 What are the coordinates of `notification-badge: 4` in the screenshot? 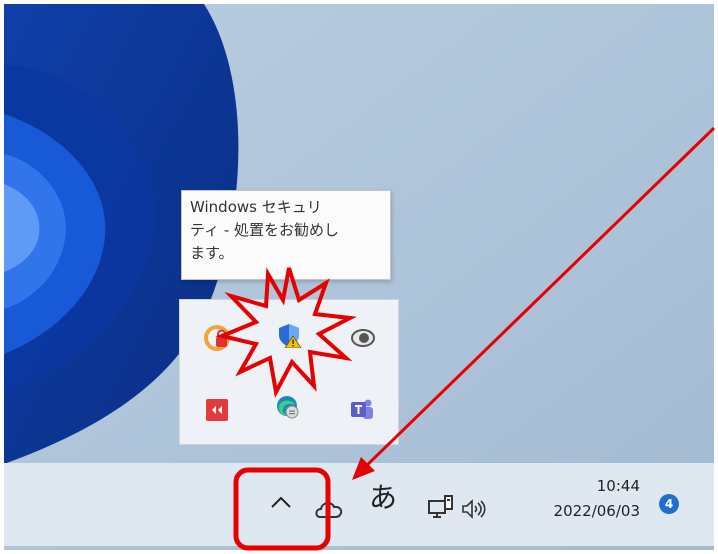 It's located at (669, 504).